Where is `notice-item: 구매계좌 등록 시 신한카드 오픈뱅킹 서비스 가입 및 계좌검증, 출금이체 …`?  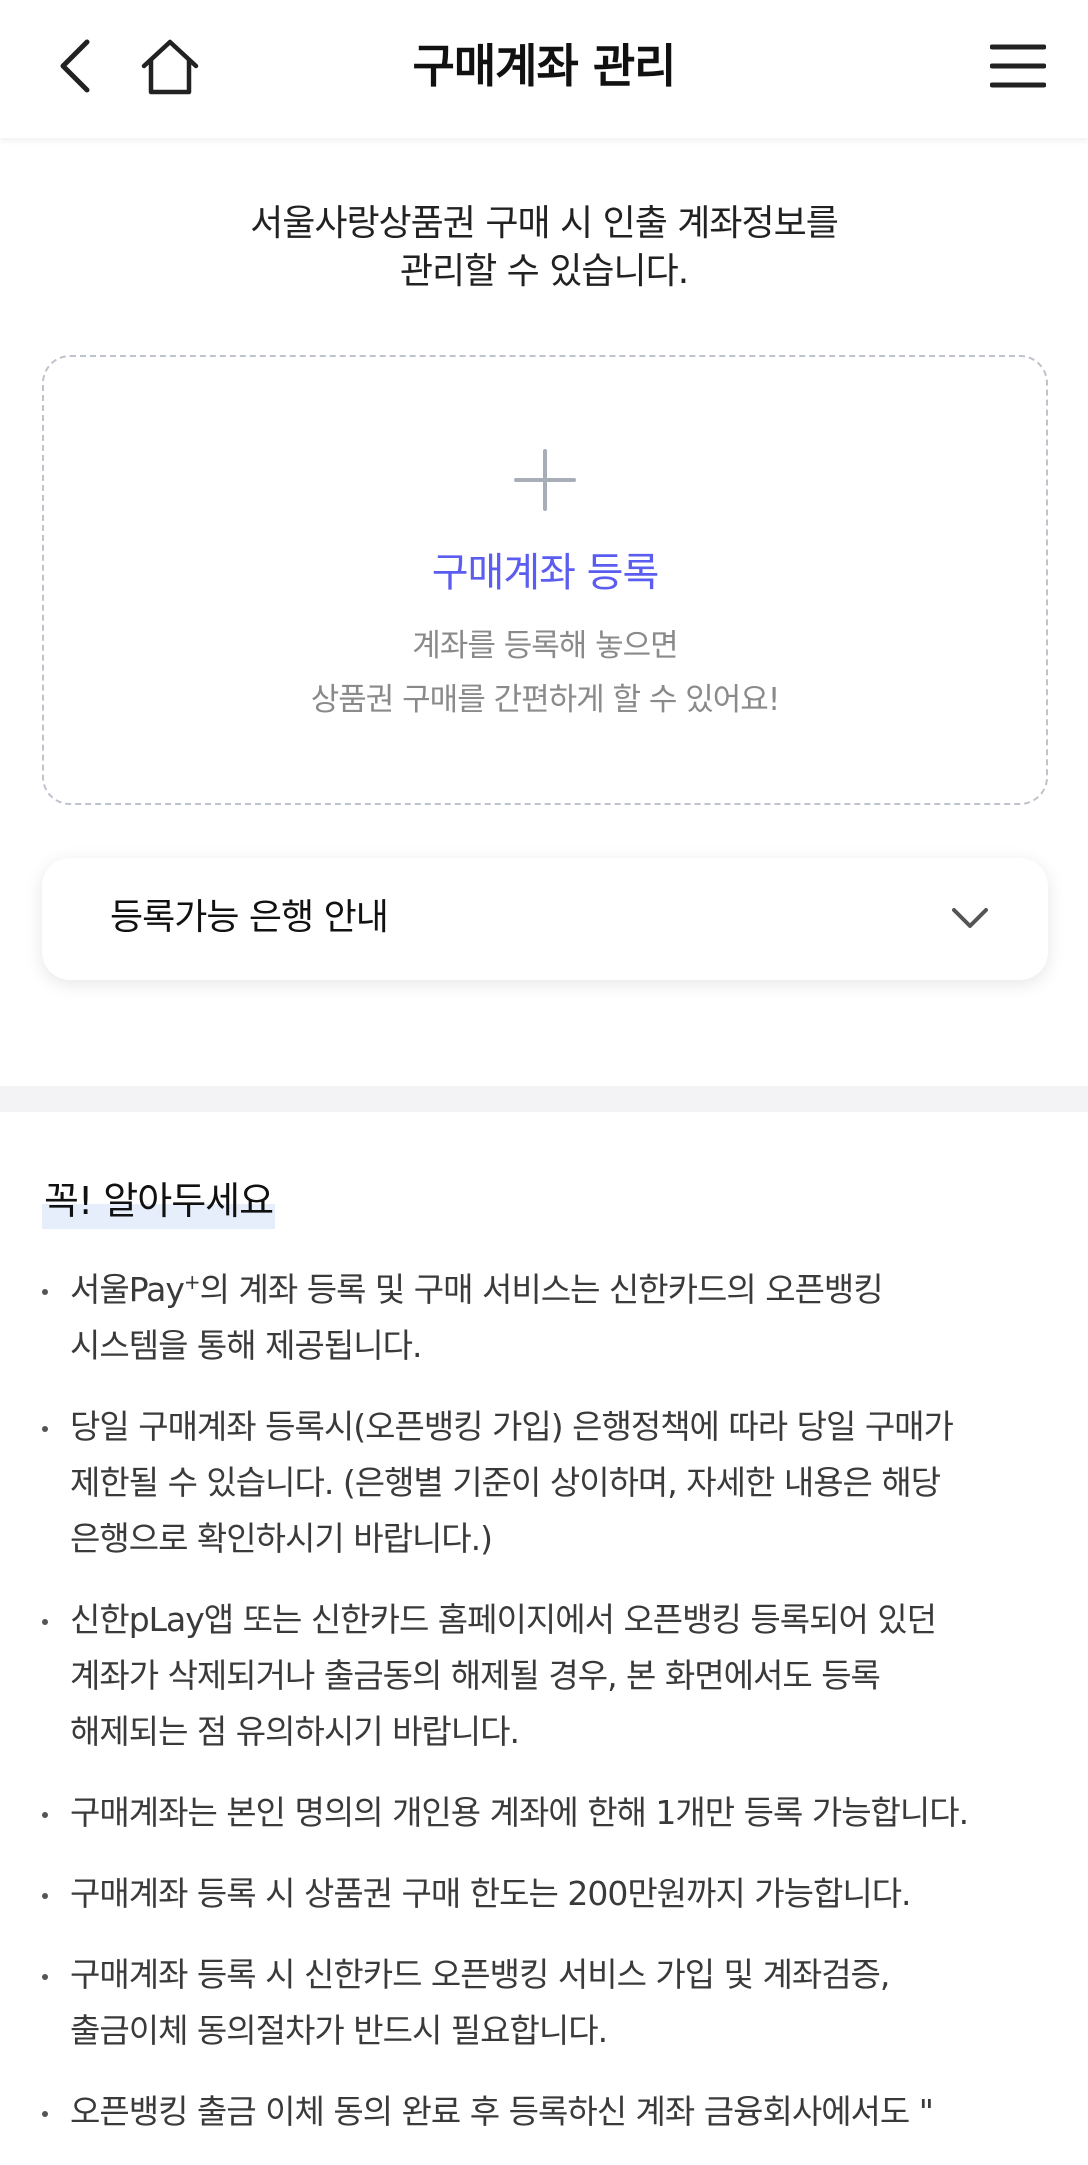 notice-item: 구매계좌 등록 시 신한카드 오픈뱅킹 서비스 가입 및 계좌검증, 출금이체 … is located at coordinates (560, 2003).